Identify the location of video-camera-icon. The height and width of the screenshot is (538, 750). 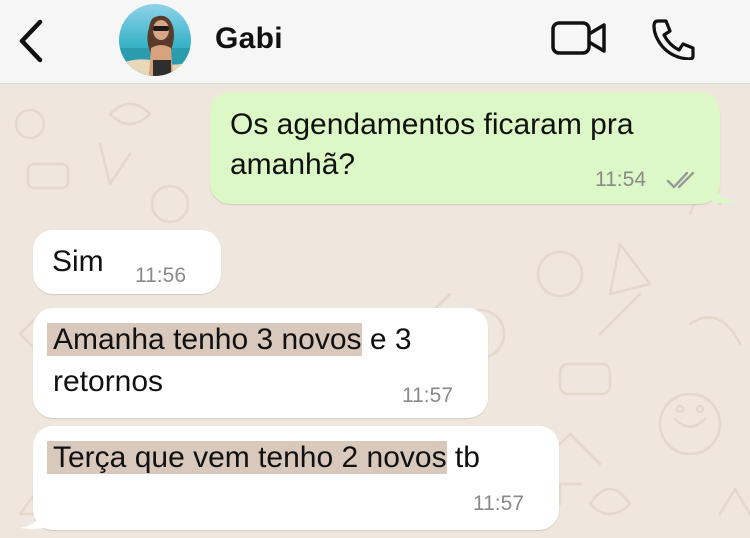
(578, 38).